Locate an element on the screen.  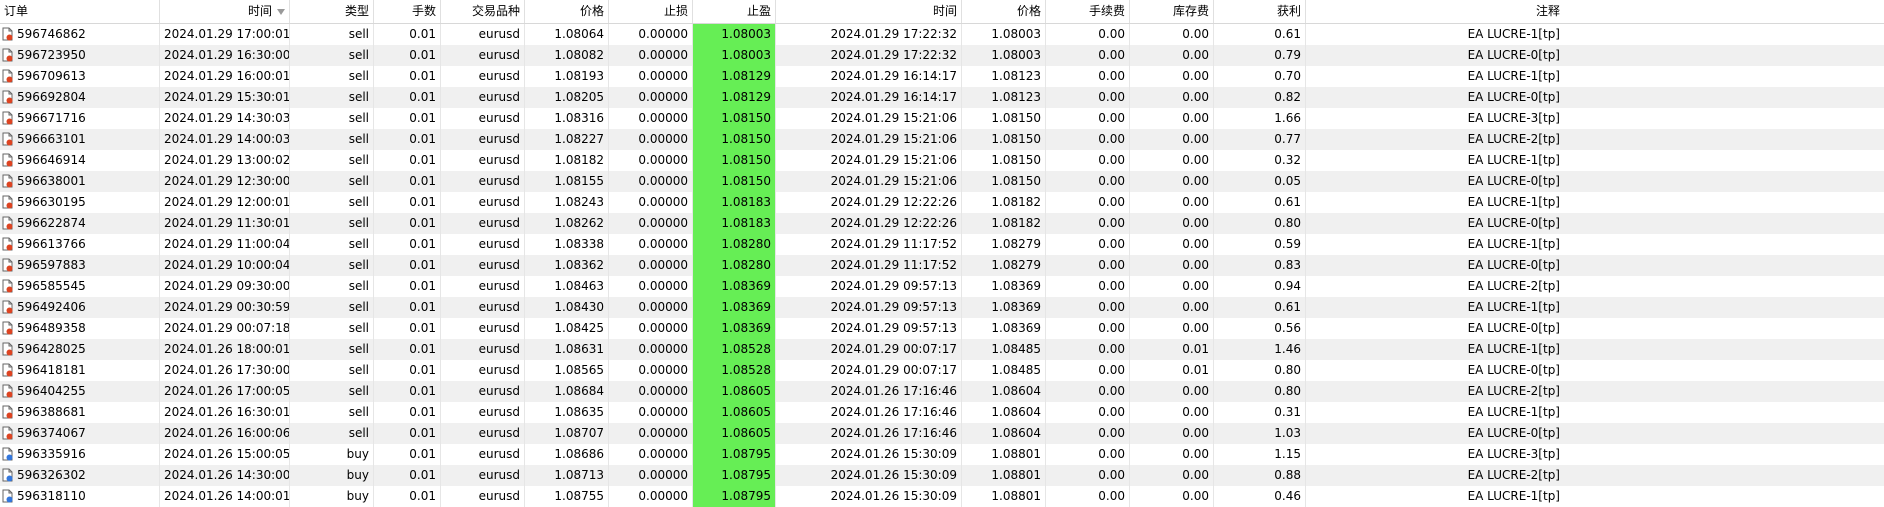
cell-profit: 0.61 is located at coordinates (1260, 202).